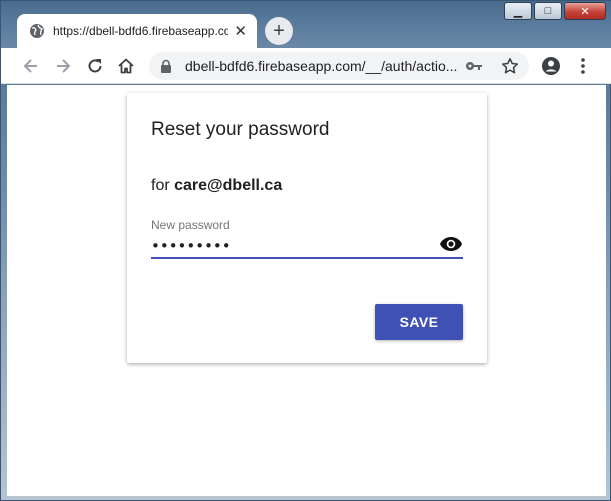  I want to click on account-email: care@dbell.ca, so click(228, 185).